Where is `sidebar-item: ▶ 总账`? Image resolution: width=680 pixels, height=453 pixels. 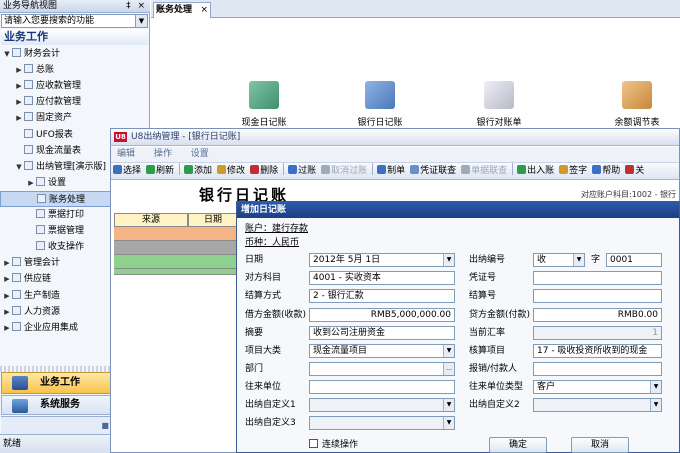
sidebar-item: ▶ 总账 is located at coordinates (74, 70).